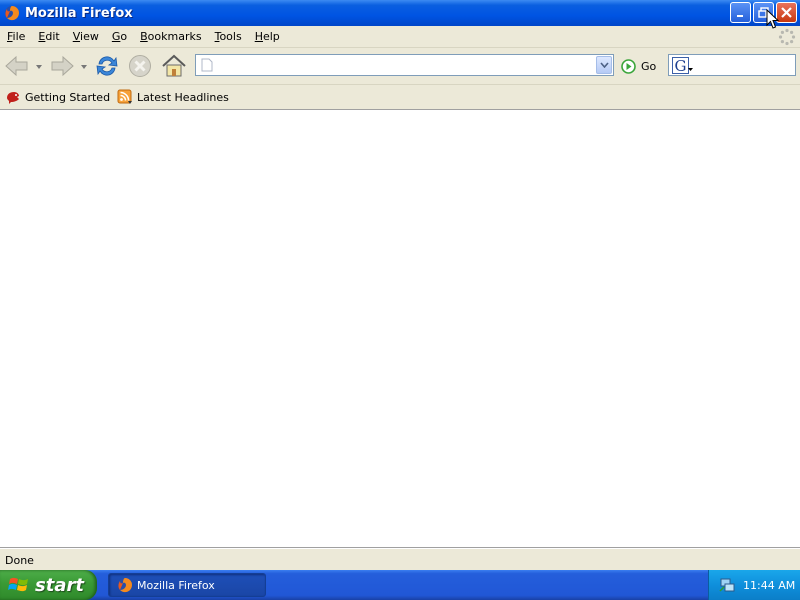  I want to click on bookmarks-toolbar: Getting Started Latest Headlines, so click(400, 97).